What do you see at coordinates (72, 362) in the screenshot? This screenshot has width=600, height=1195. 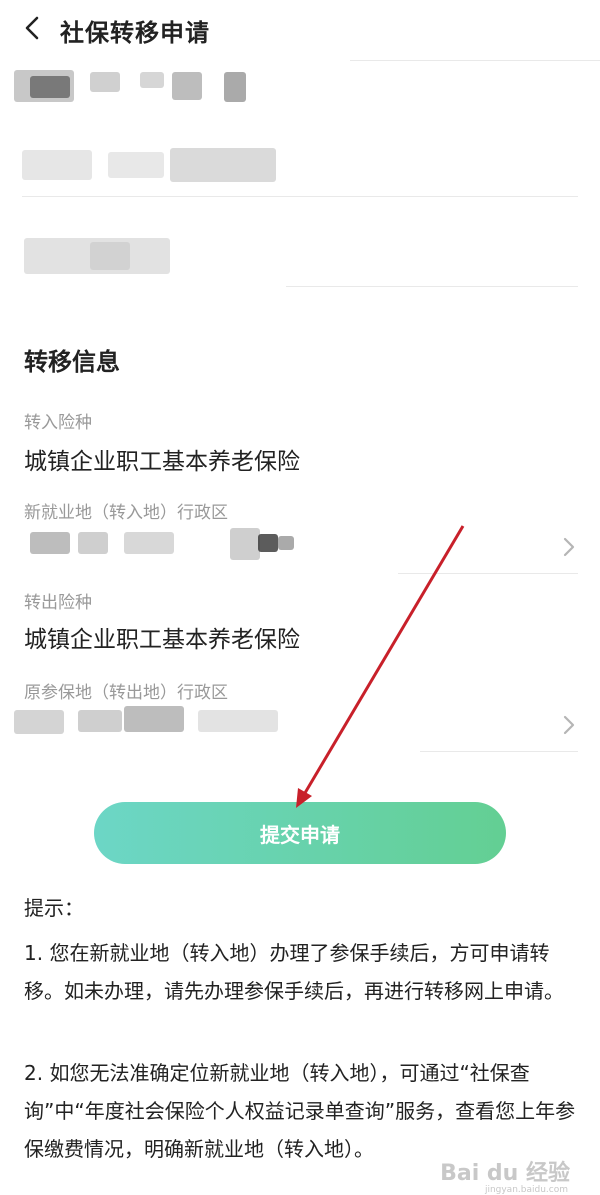 I see `section-title-transfer-info: 转移信息` at bounding box center [72, 362].